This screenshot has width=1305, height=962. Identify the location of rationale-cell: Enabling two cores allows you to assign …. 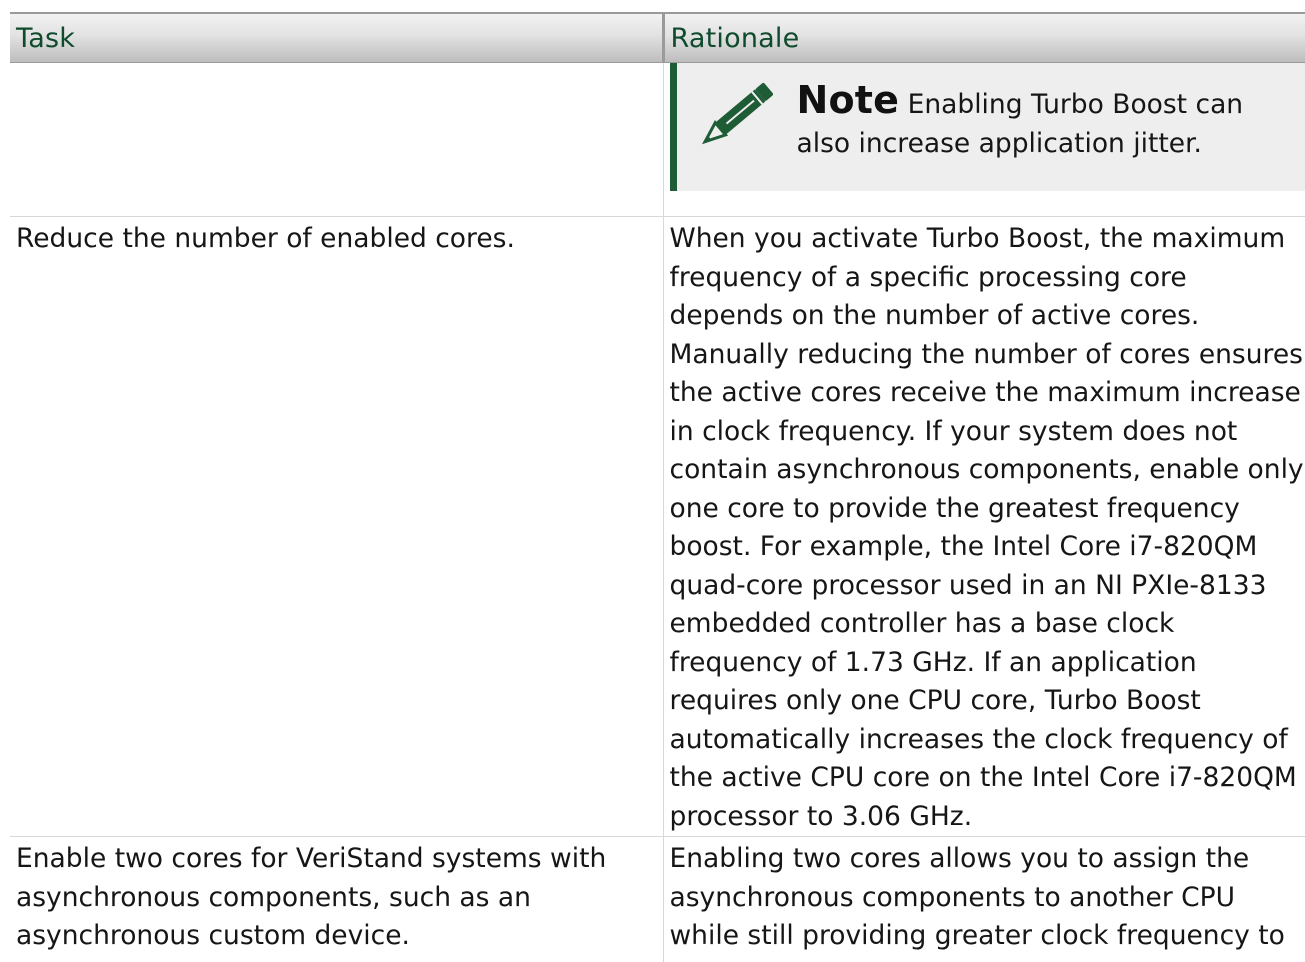
(984, 899).